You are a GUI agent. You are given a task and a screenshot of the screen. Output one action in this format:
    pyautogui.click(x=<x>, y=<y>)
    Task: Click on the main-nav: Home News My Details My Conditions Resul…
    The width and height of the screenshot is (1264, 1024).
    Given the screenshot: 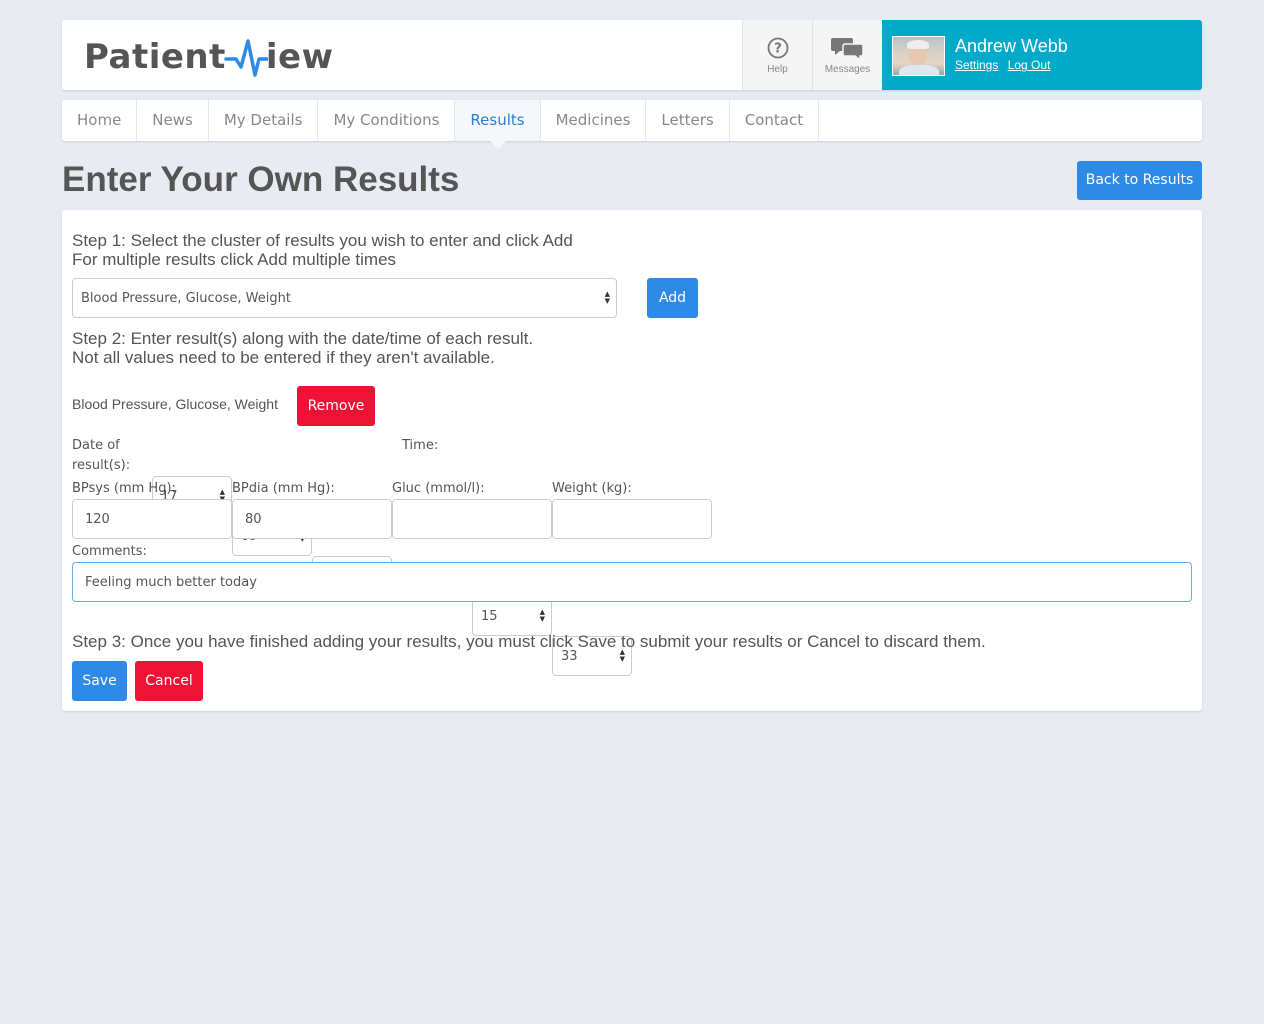 What is the action you would take?
    pyautogui.click(x=632, y=124)
    